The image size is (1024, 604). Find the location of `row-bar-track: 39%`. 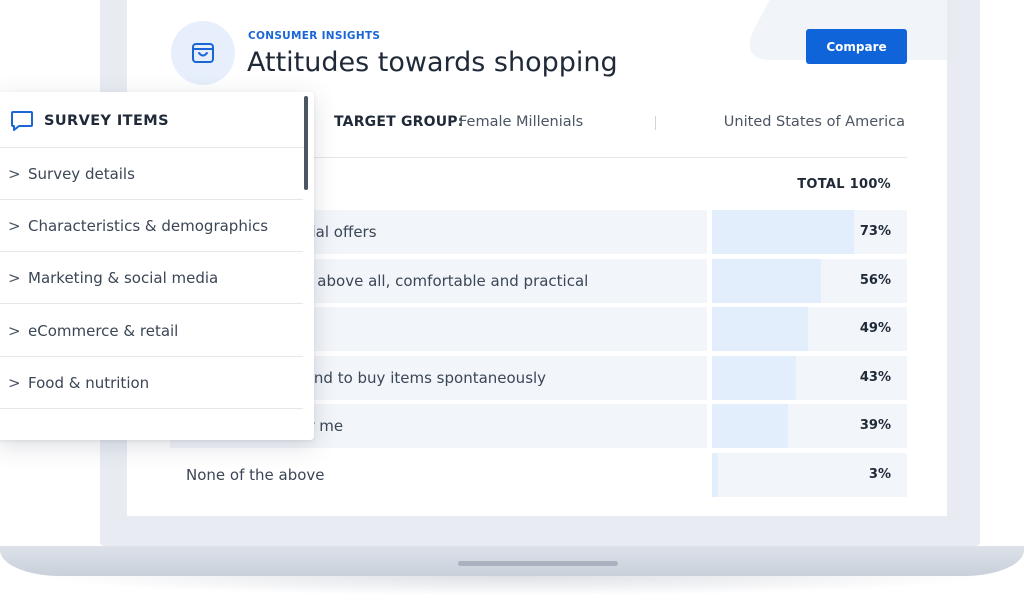

row-bar-track: 39% is located at coordinates (809, 426).